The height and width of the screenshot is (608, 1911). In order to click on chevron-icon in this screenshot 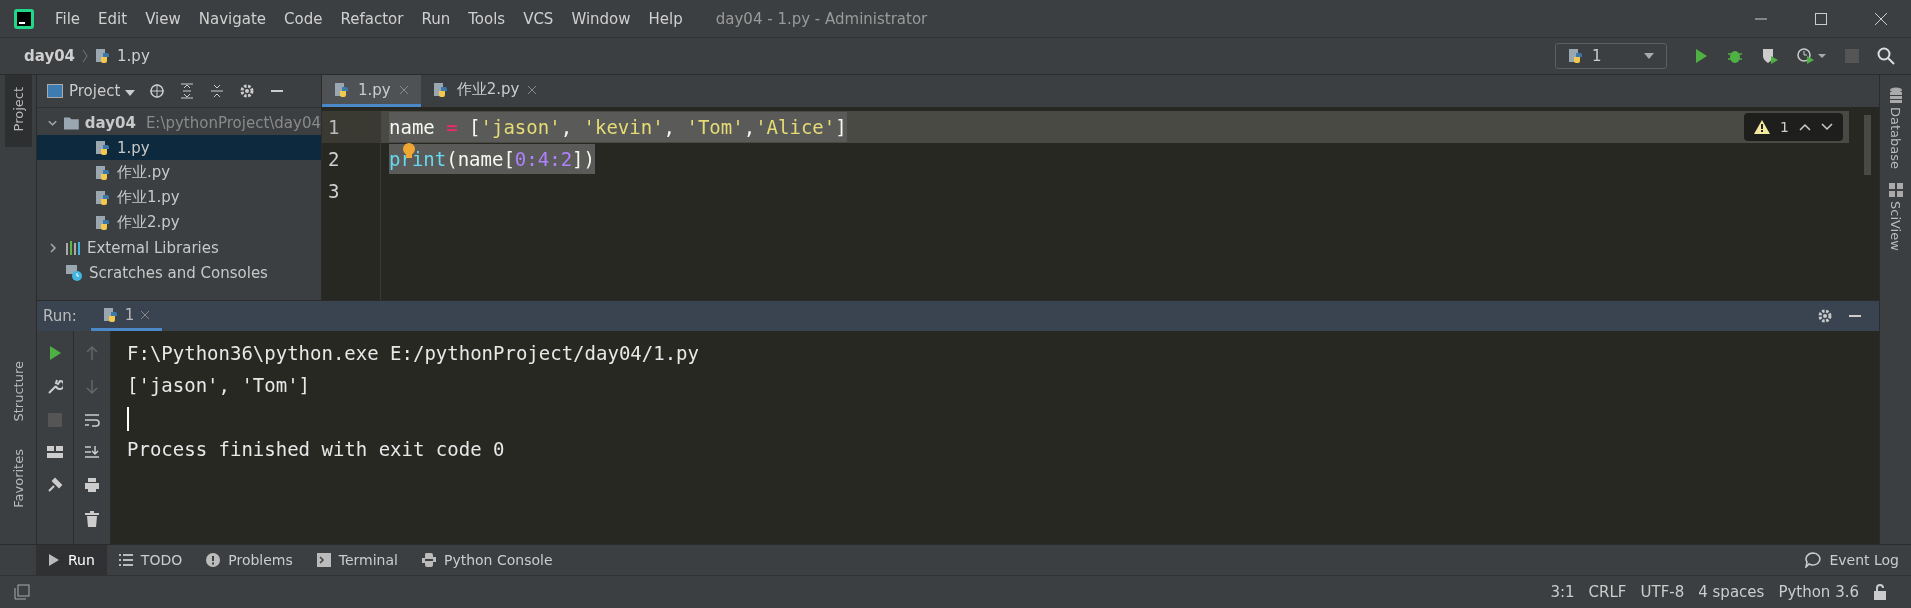, I will do `click(85, 56)`.